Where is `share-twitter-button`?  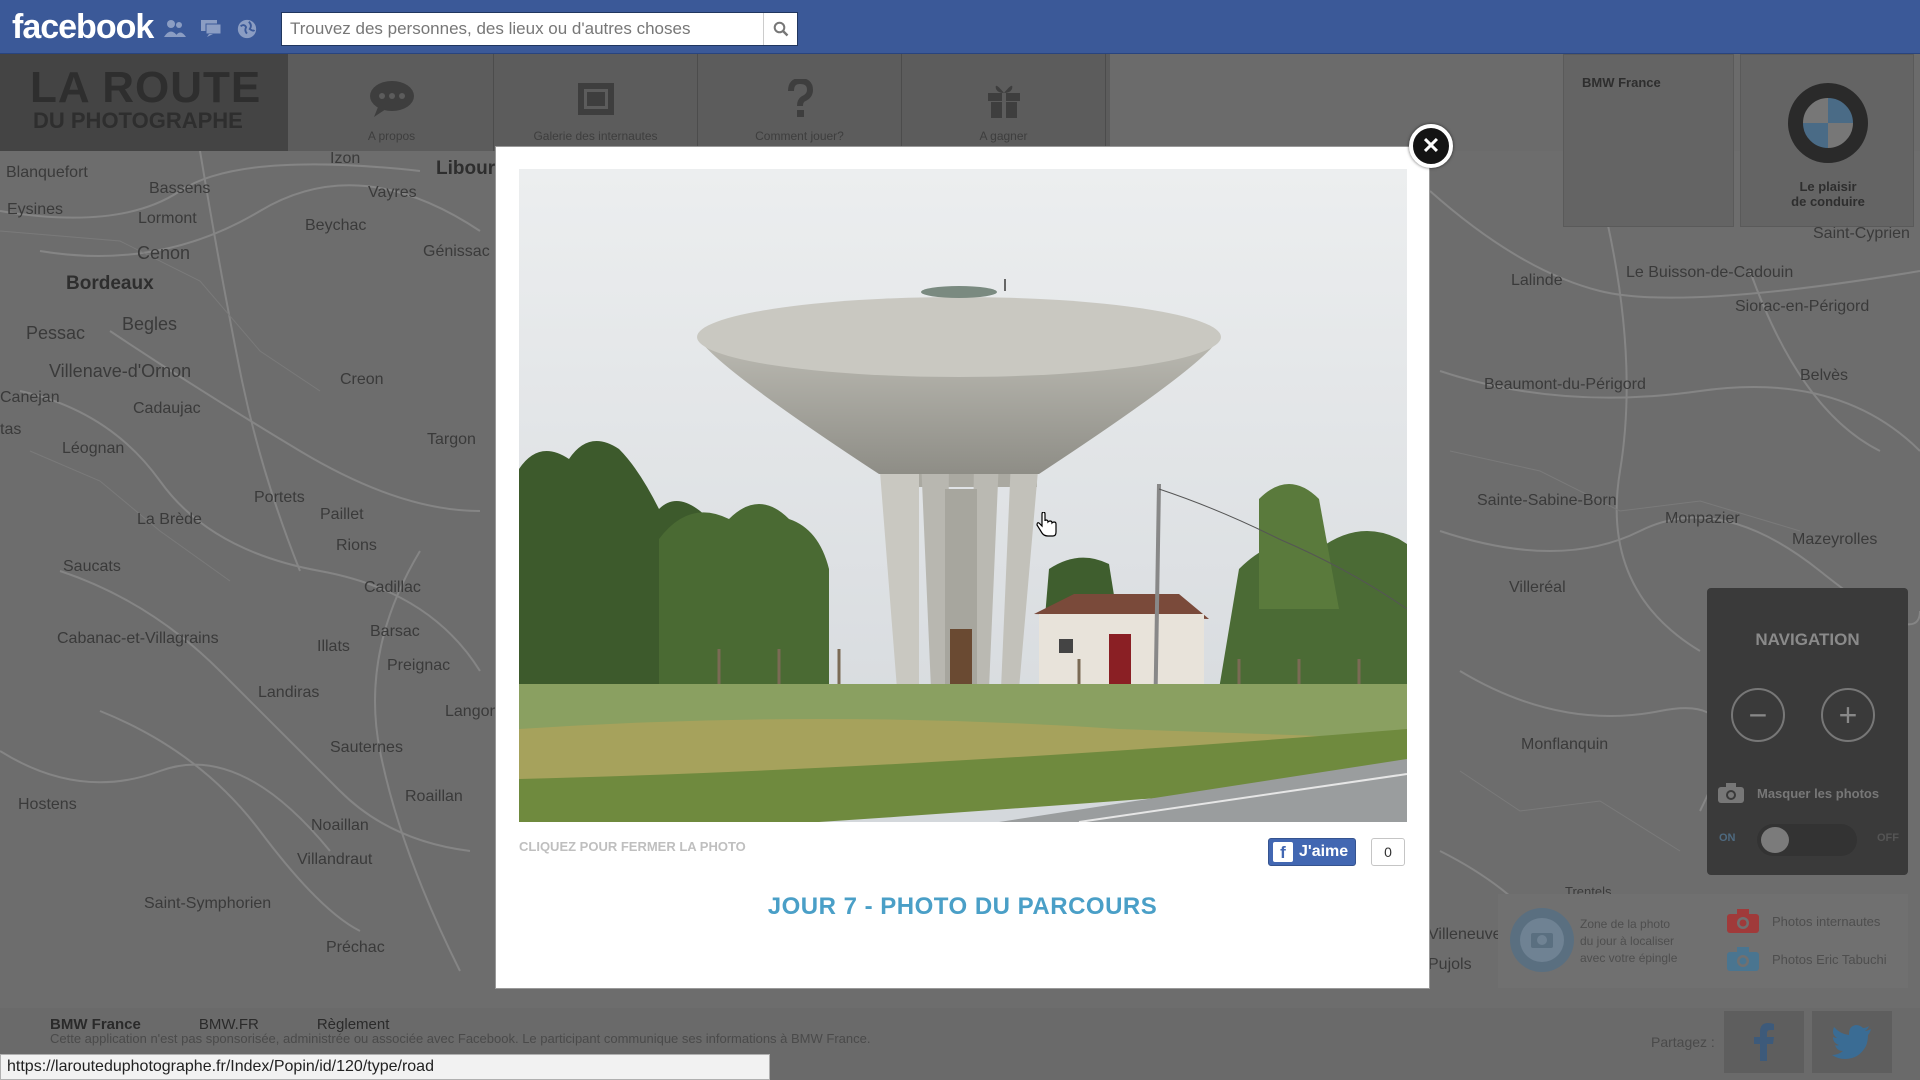
share-twitter-button is located at coordinates (1852, 1042).